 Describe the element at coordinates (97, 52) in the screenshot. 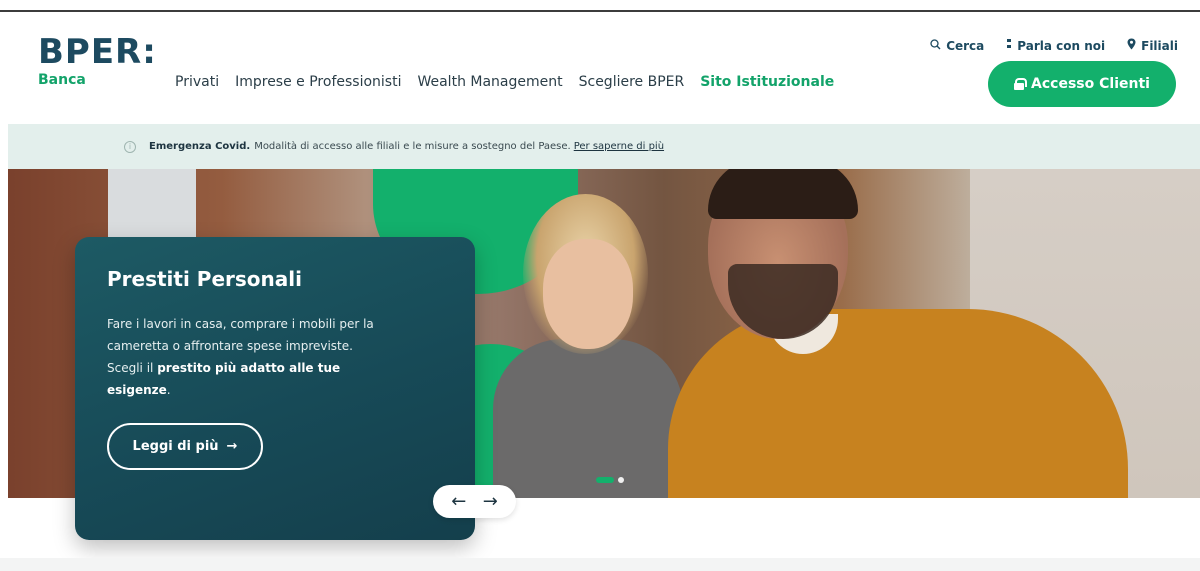

I see `logo-mark: BPER:` at that location.